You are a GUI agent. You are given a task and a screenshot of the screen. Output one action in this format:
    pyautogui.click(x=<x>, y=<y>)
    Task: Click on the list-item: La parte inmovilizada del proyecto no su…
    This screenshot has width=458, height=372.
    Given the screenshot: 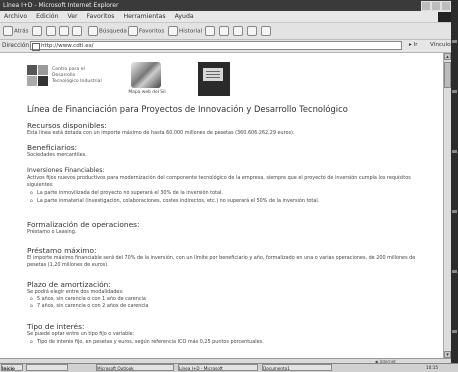 What is the action you would take?
    pyautogui.click(x=126, y=193)
    